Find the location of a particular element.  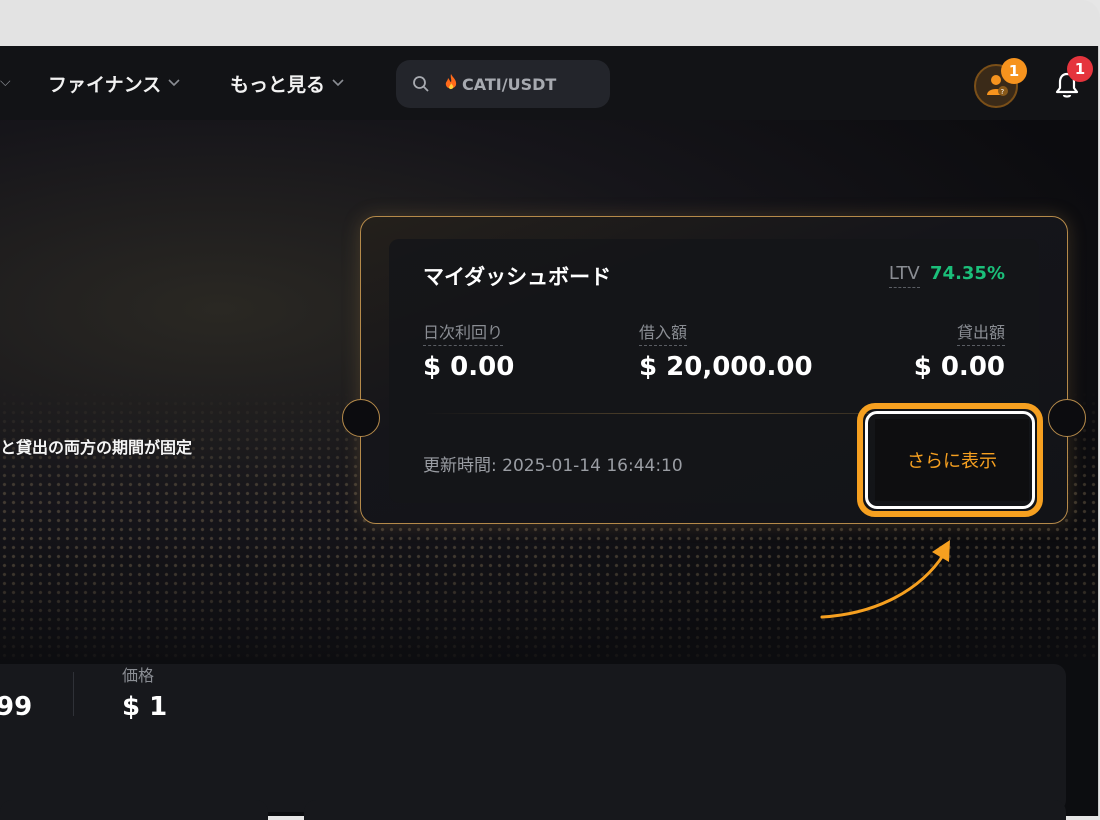

nav-item-more: もっと見る is located at coordinates (287, 83).